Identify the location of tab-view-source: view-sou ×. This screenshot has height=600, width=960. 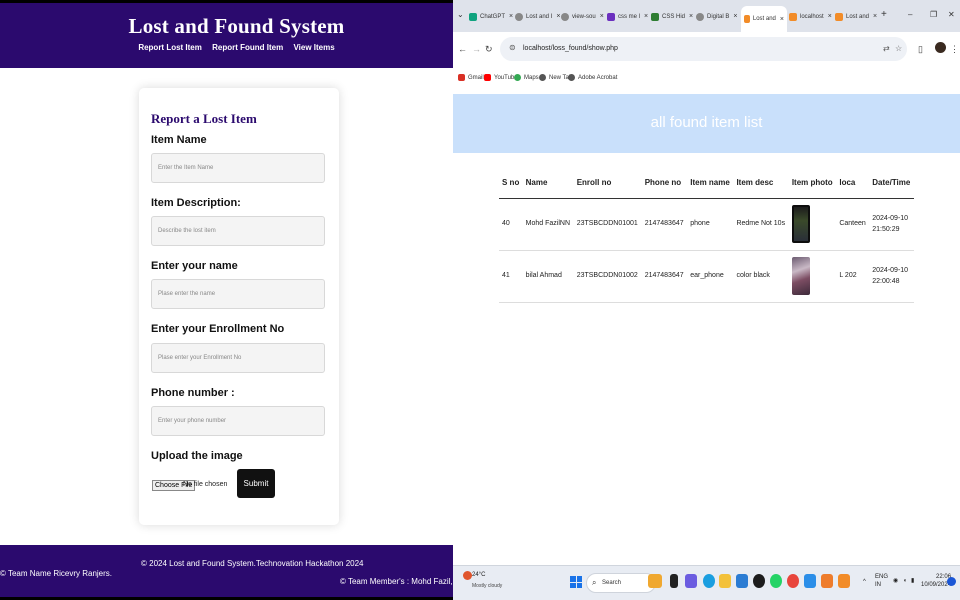
(584, 16).